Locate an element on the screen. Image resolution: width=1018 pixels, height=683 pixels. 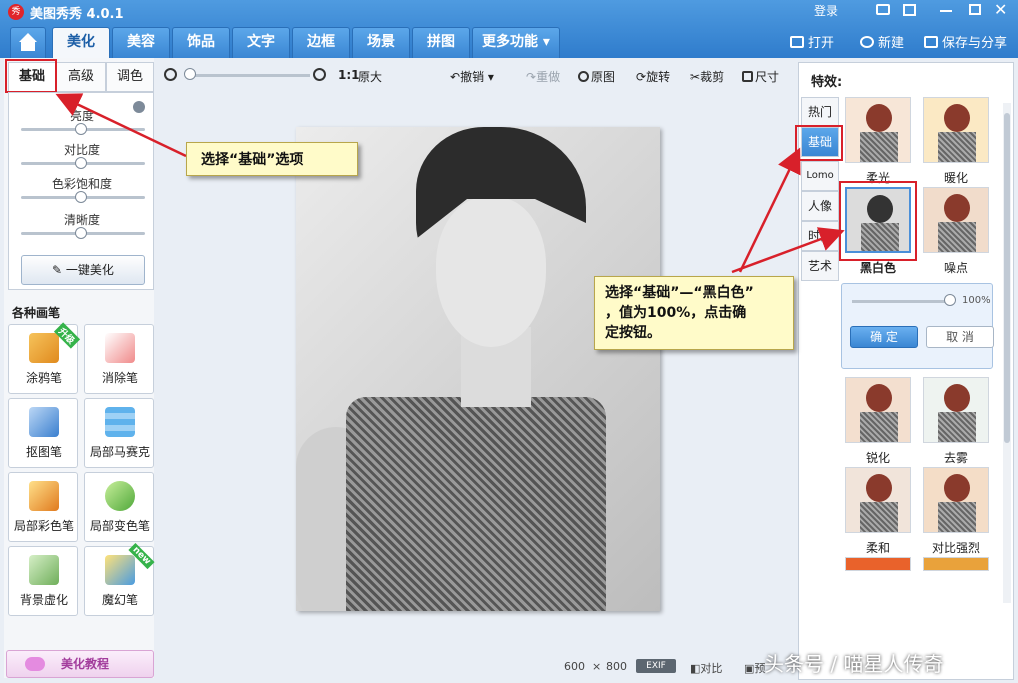
crop-button: ✂裁剪 is located at coordinates (707, 76).